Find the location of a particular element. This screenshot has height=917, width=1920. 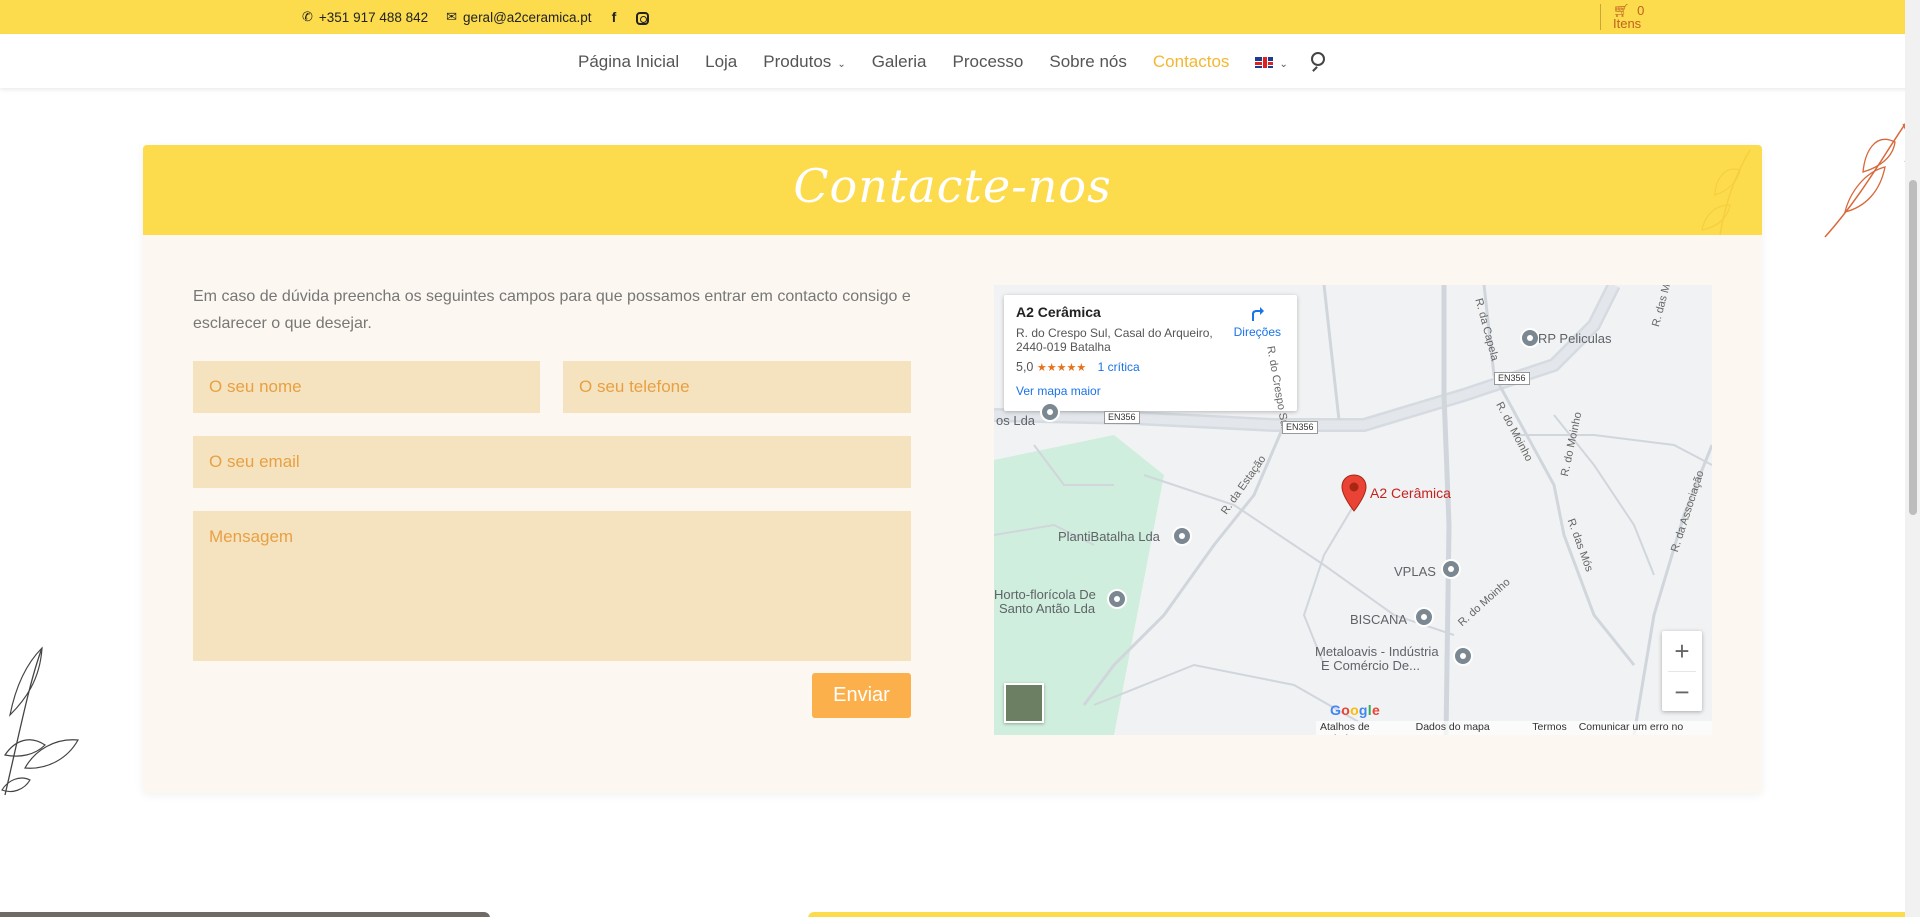

directions-label: Direções is located at coordinates (1257, 332).